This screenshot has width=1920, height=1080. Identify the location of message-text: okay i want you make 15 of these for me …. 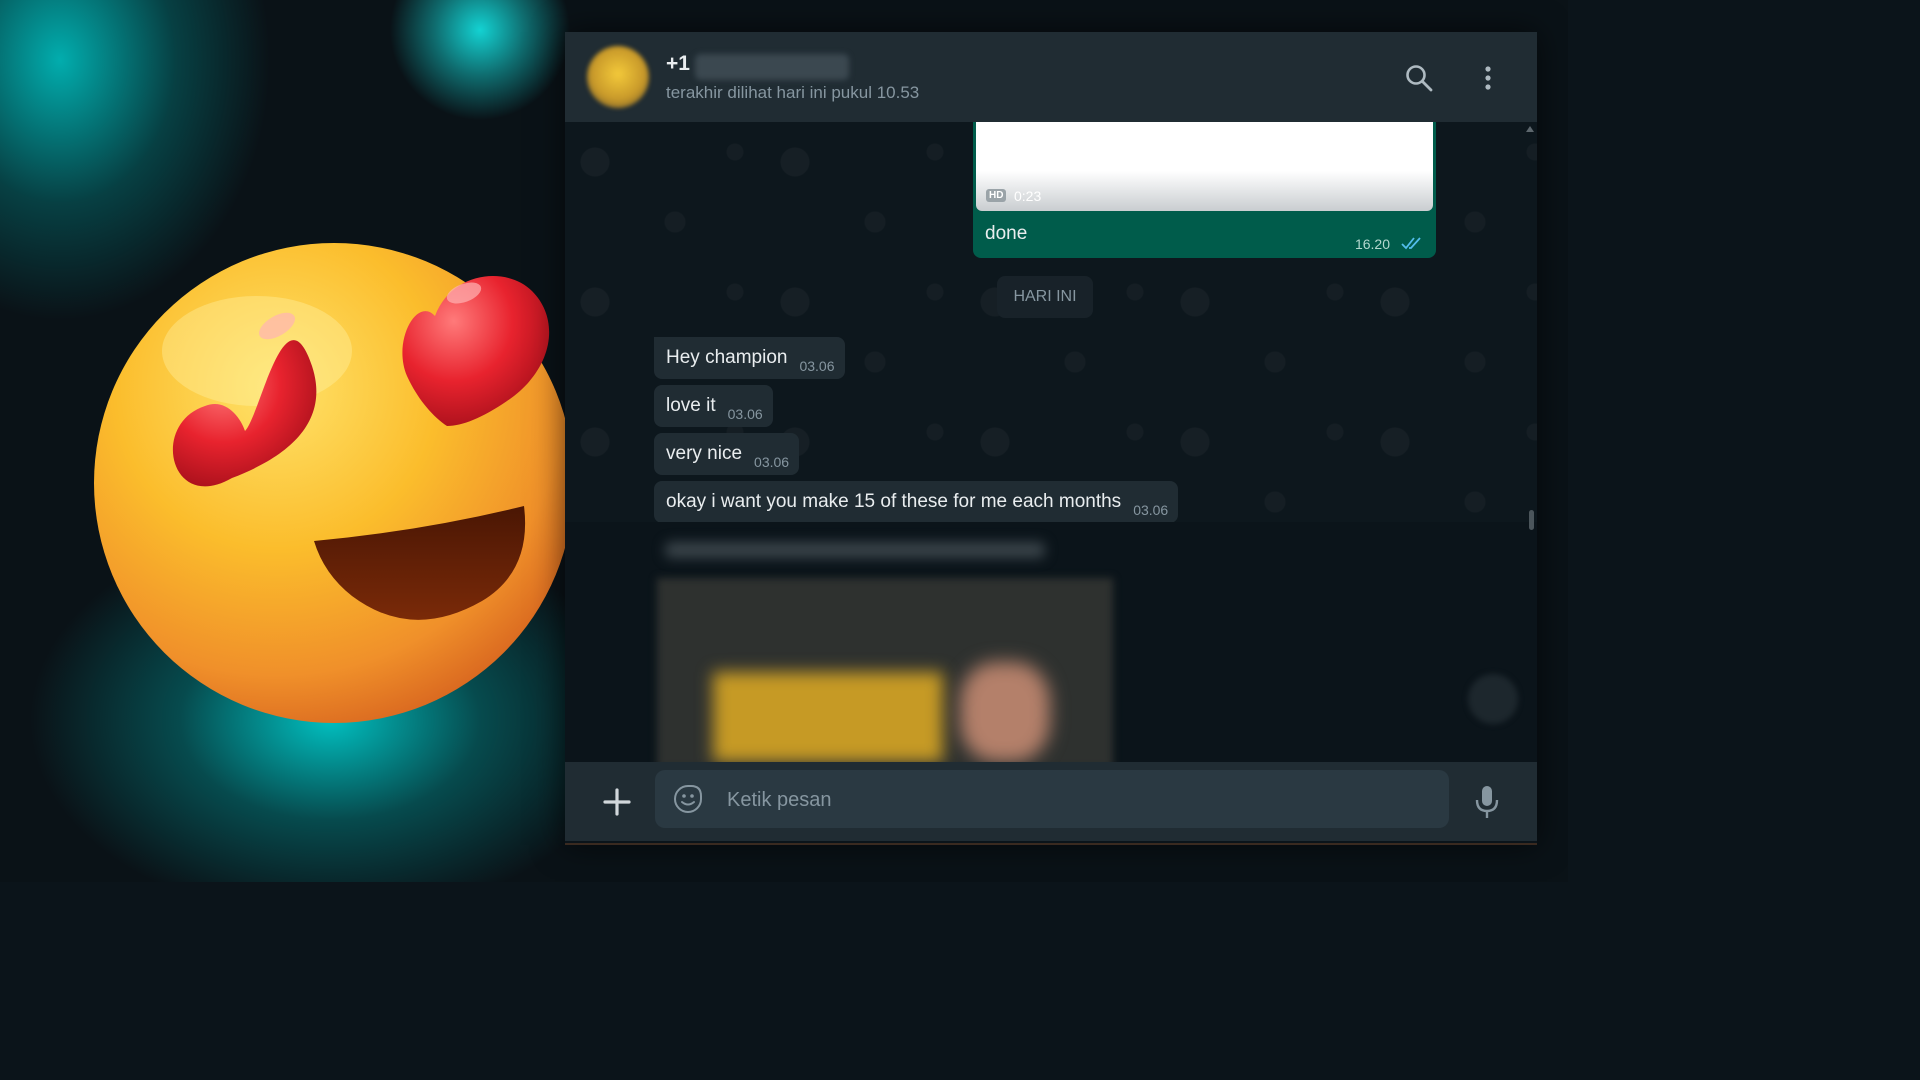
(894, 501).